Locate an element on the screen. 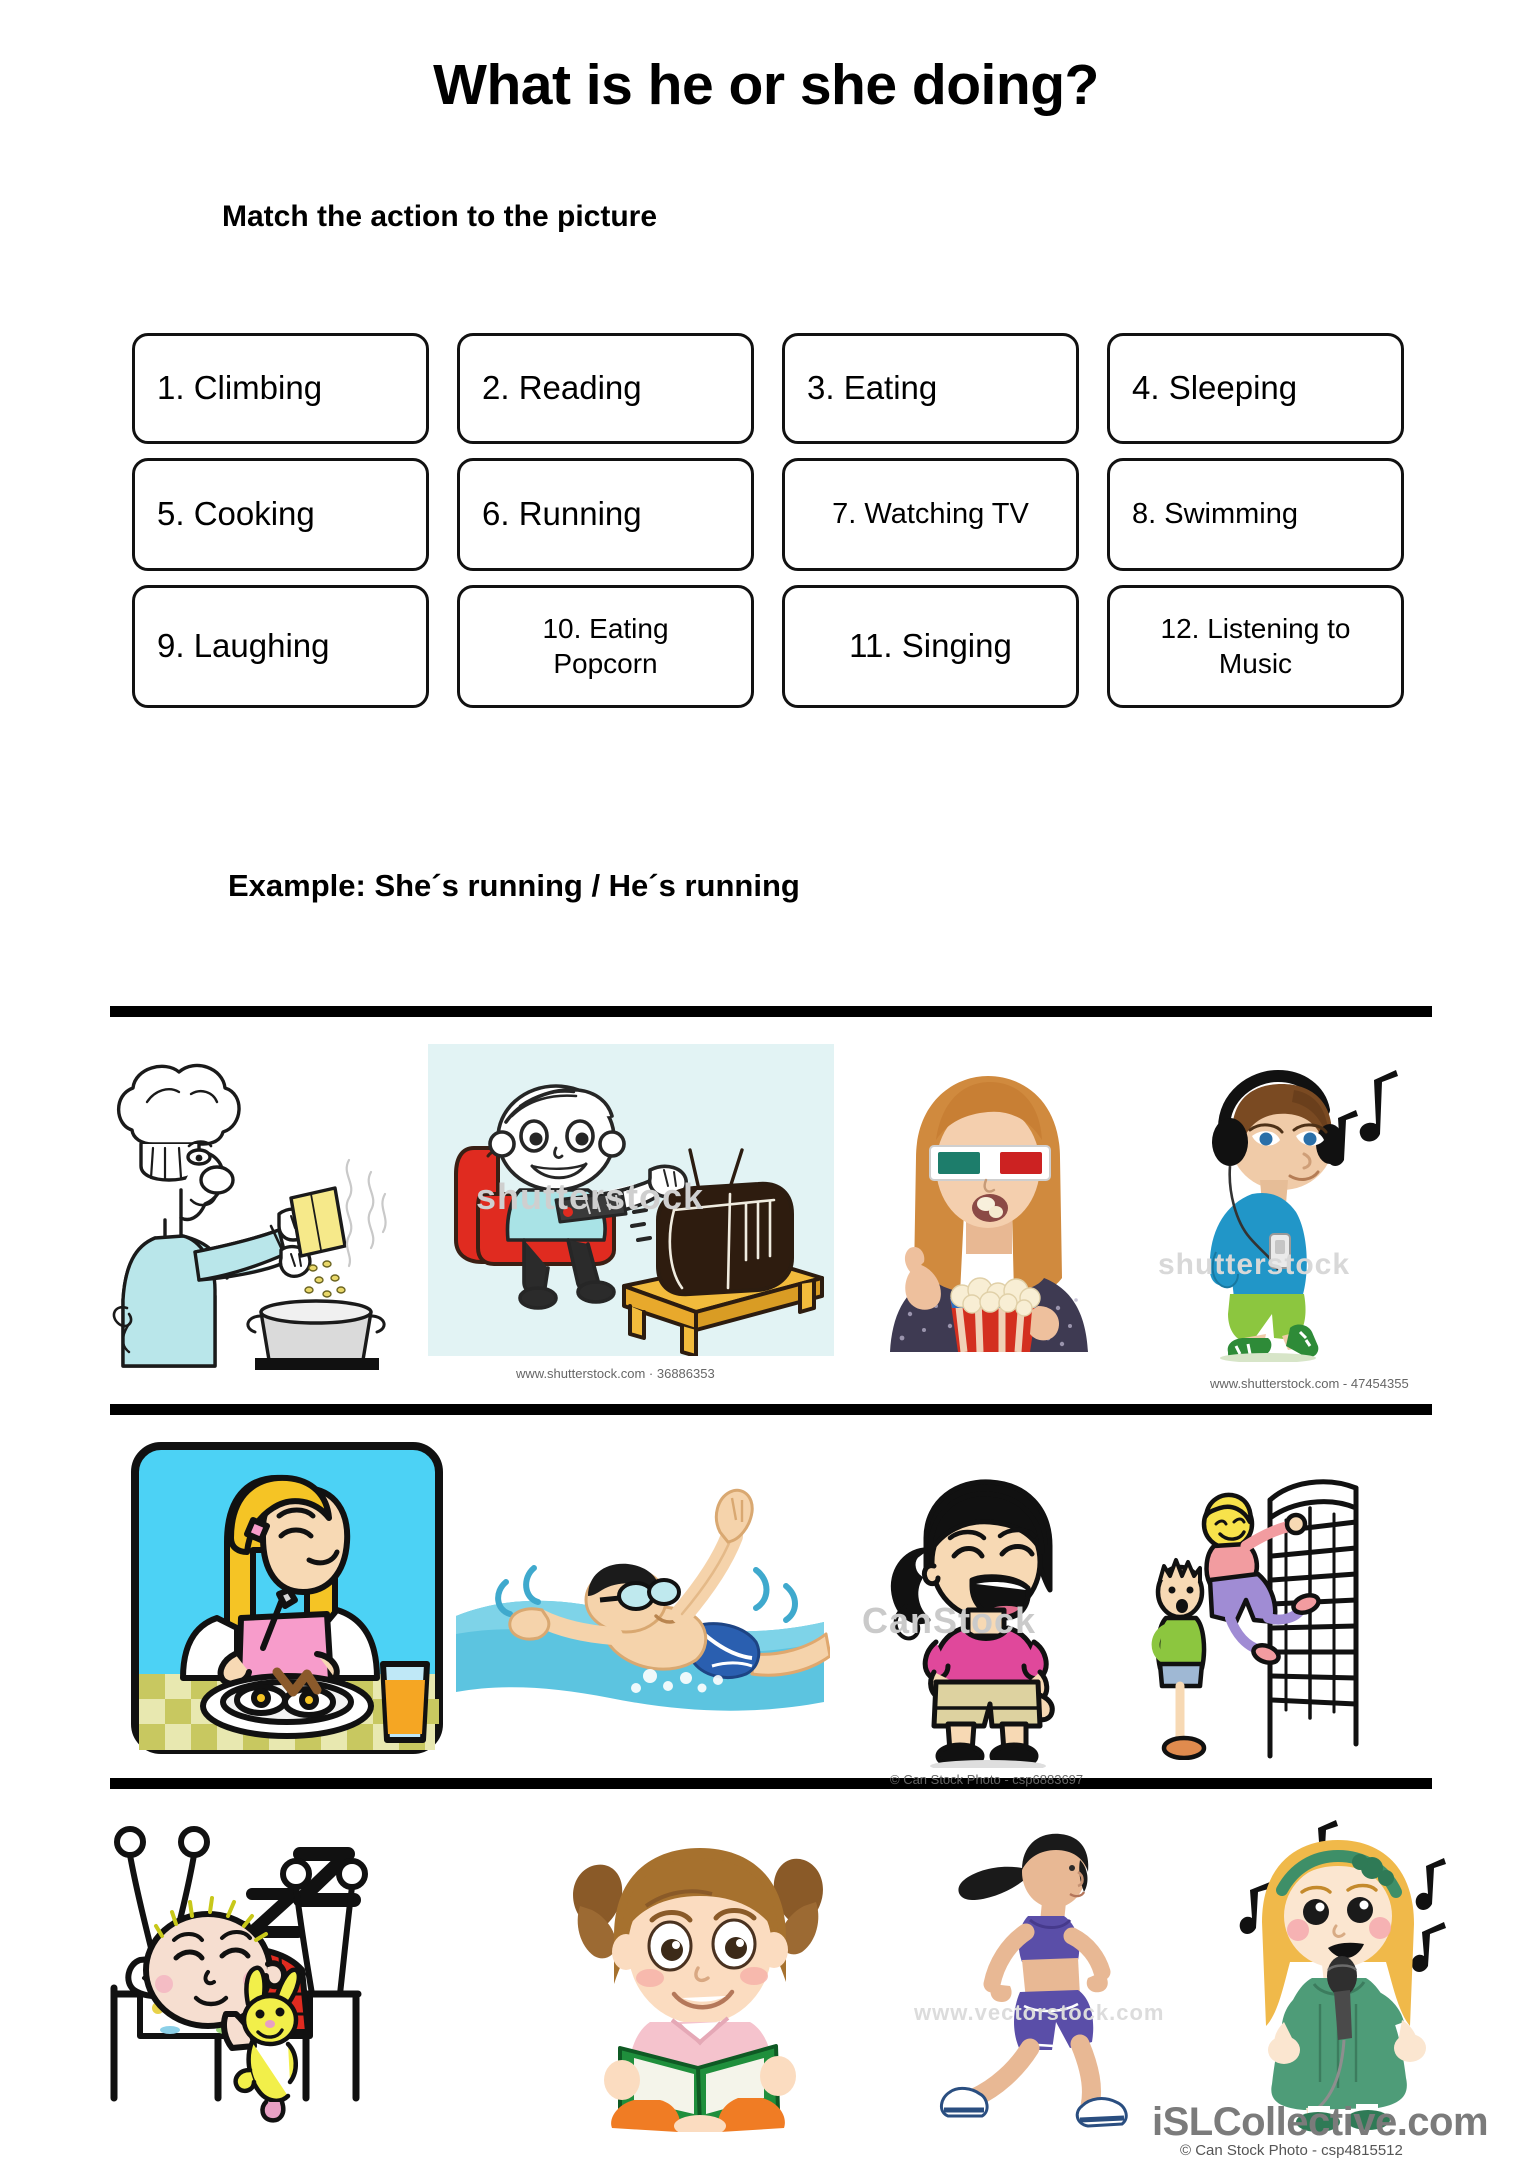 The width and height of the screenshot is (1532, 2167). word-box-1: 1. Climbing is located at coordinates (280, 388).